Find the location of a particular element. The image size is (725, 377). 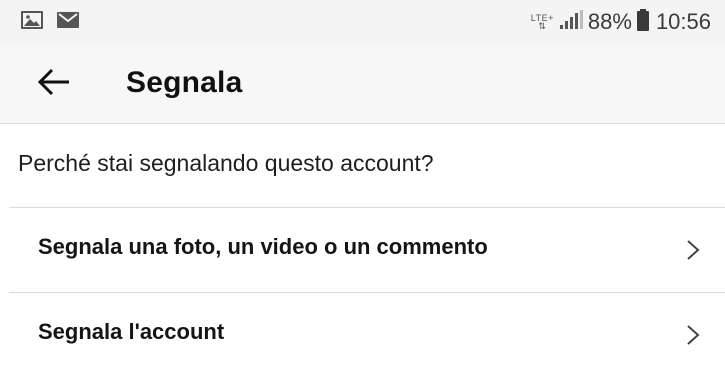

question-text: Perché stai segnalando questo account? is located at coordinates (226, 163).